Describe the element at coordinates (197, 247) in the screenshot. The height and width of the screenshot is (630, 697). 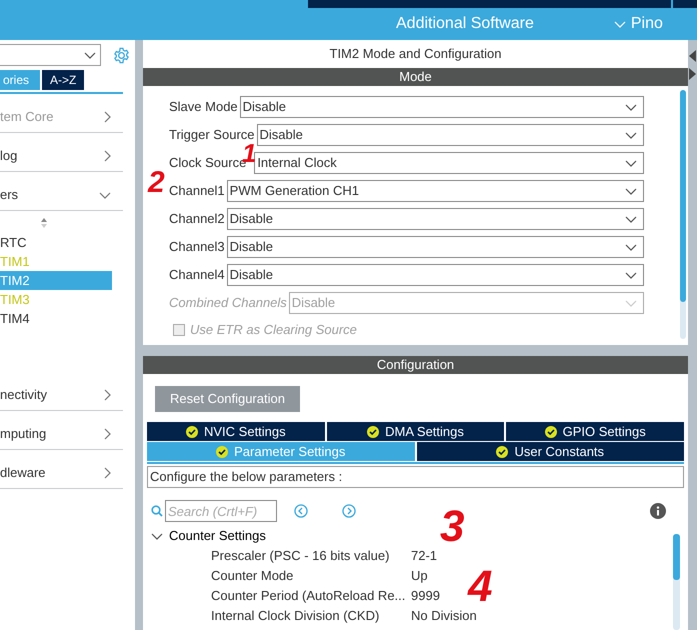
I see `field-label: Channel3` at that location.